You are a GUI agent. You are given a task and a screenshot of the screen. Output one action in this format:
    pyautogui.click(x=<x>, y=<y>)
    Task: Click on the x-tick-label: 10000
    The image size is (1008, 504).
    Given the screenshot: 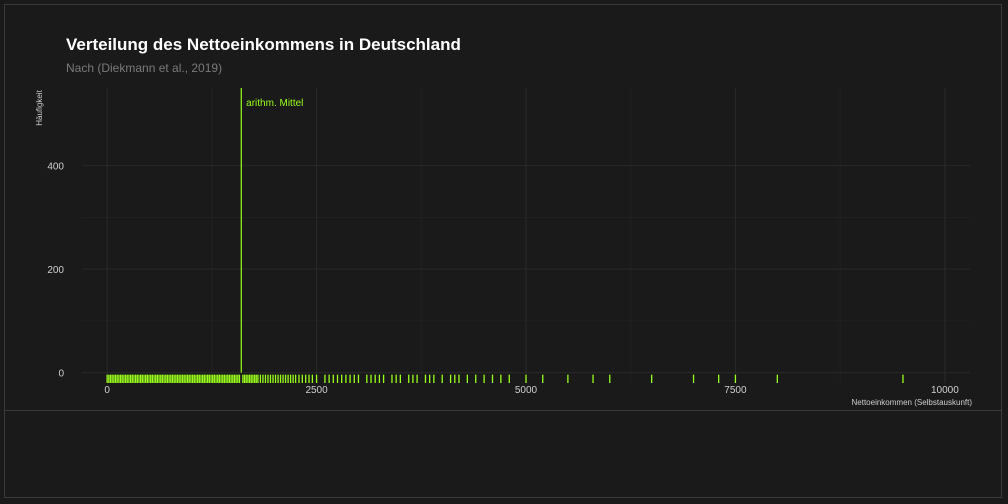 What is the action you would take?
    pyautogui.click(x=945, y=390)
    